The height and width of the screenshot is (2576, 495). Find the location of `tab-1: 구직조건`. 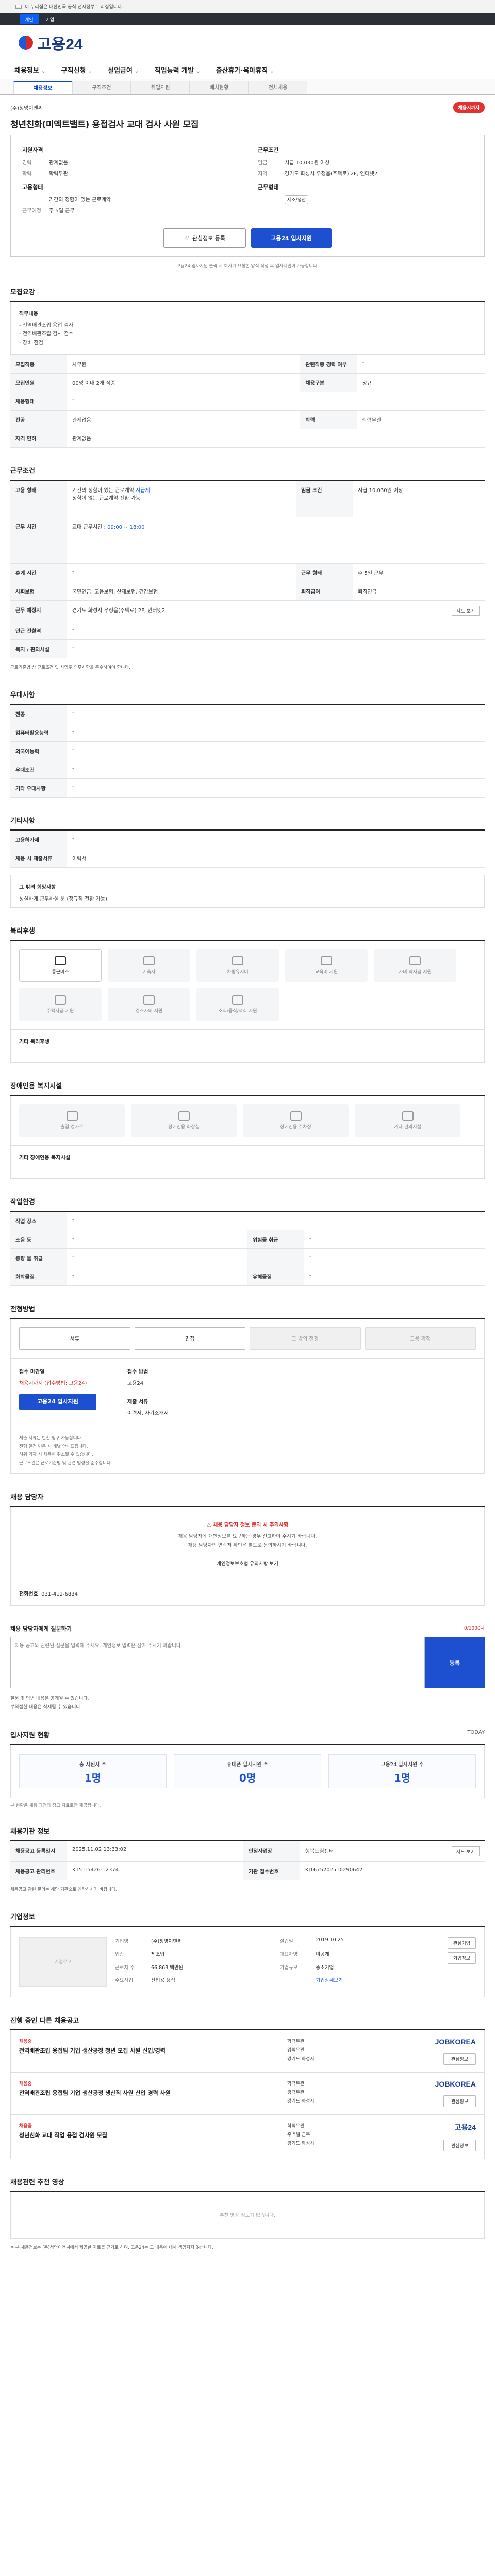

tab-1: 구직조건 is located at coordinates (101, 87).